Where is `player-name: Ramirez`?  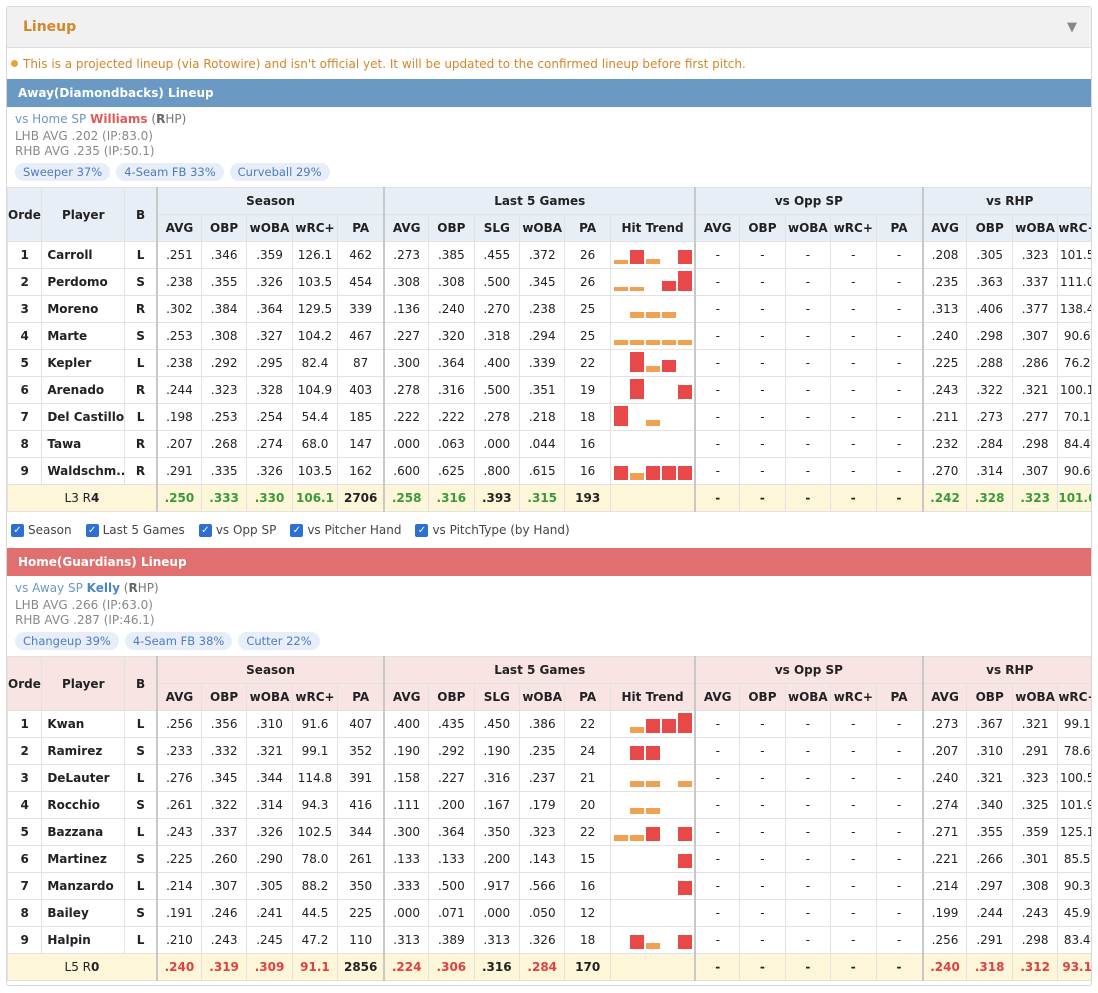 player-name: Ramirez is located at coordinates (83, 751).